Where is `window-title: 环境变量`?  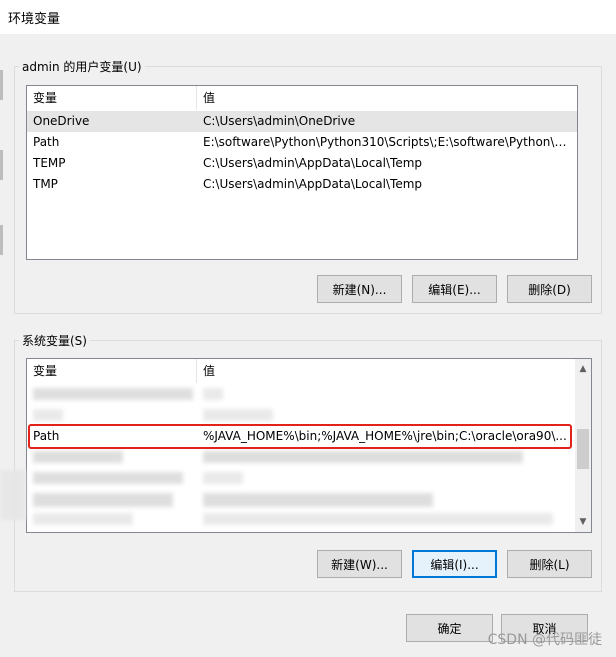 window-title: 环境变量 is located at coordinates (34, 19).